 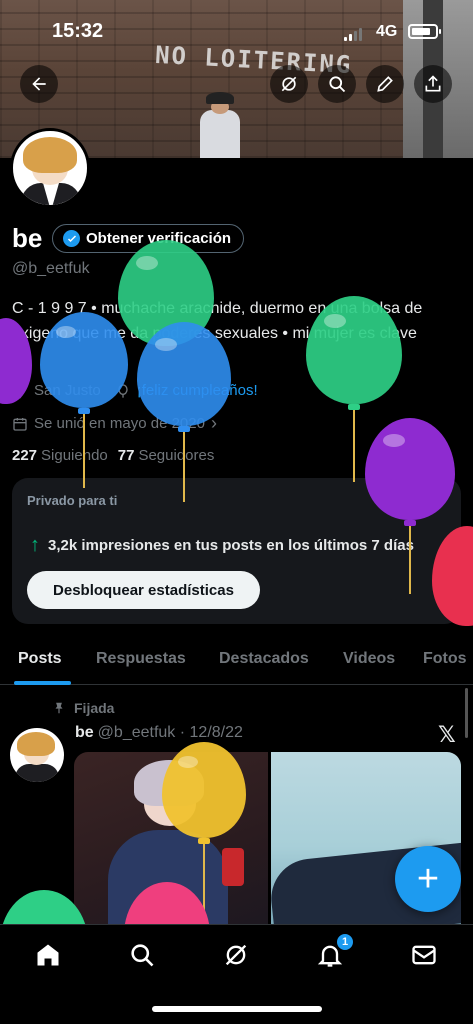 What do you see at coordinates (353, 34) in the screenshot?
I see `signal-icon` at bounding box center [353, 34].